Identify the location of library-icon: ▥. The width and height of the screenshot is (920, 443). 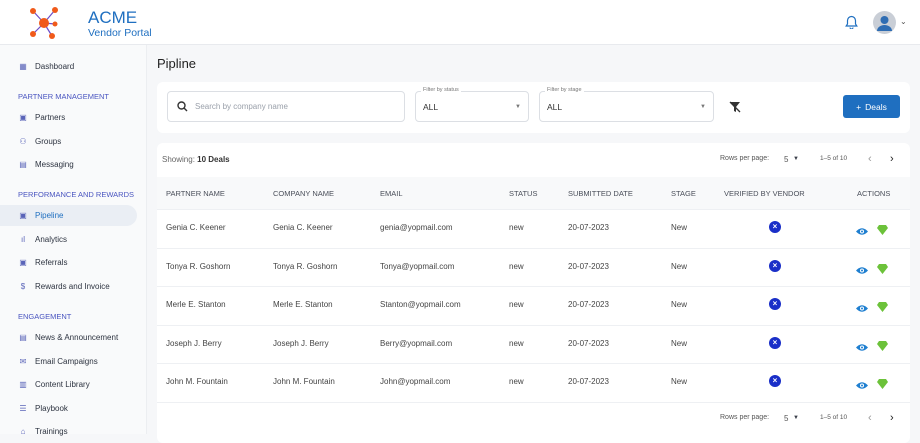
(23, 384).